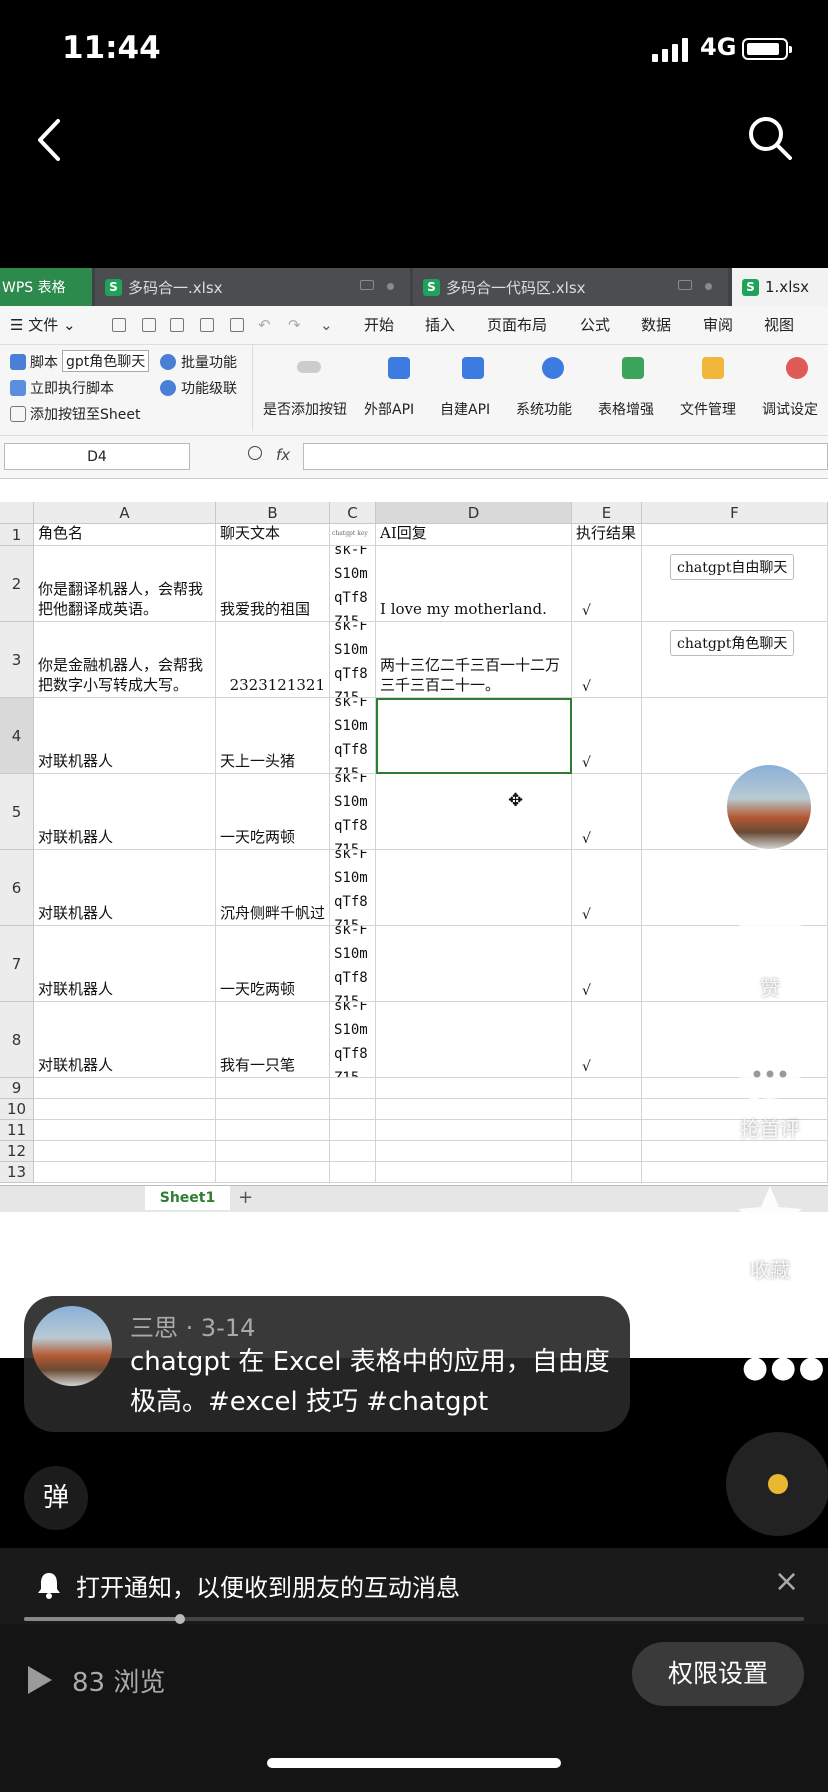 The image size is (828, 1792). What do you see at coordinates (273, 964) in the screenshot?
I see `cell-b7: 一天吃两顿` at bounding box center [273, 964].